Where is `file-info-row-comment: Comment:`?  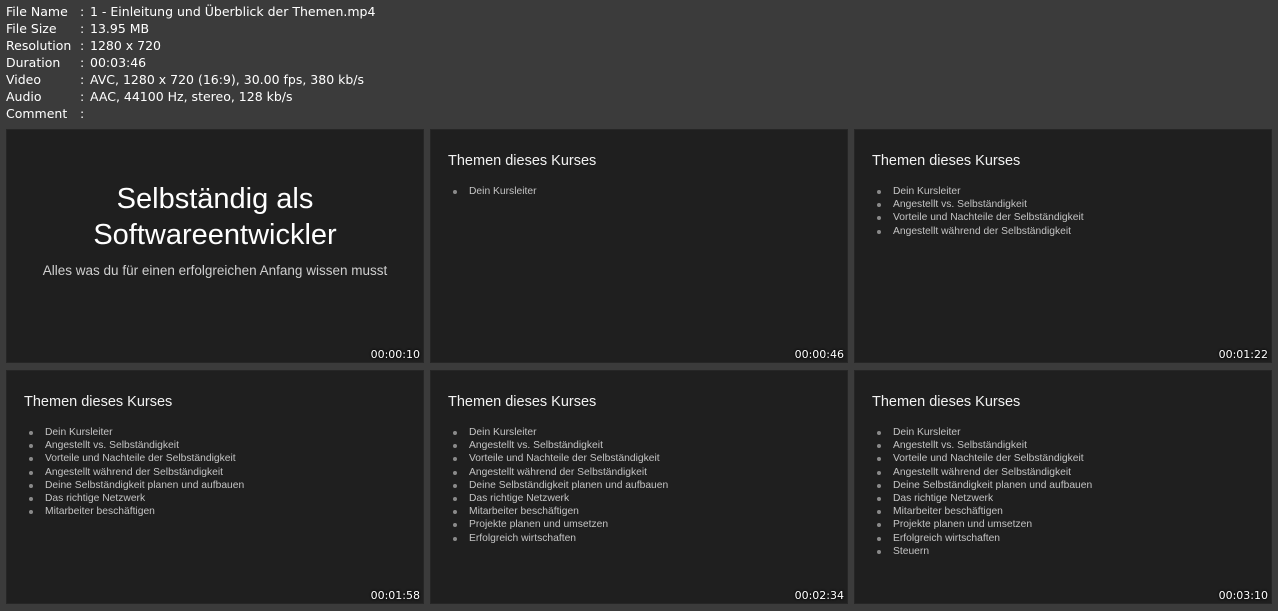 file-info-row-comment: Comment: is located at coordinates (190, 113).